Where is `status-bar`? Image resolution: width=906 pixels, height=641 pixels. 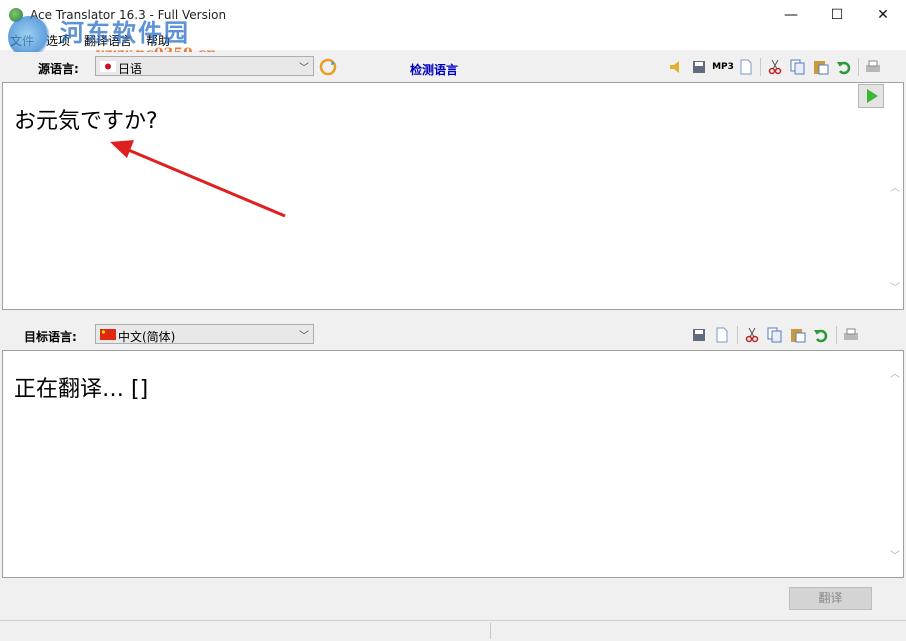 status-bar is located at coordinates (453, 630).